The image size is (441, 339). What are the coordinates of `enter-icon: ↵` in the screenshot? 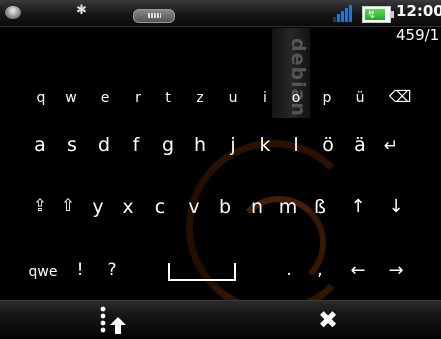 It's located at (391, 146).